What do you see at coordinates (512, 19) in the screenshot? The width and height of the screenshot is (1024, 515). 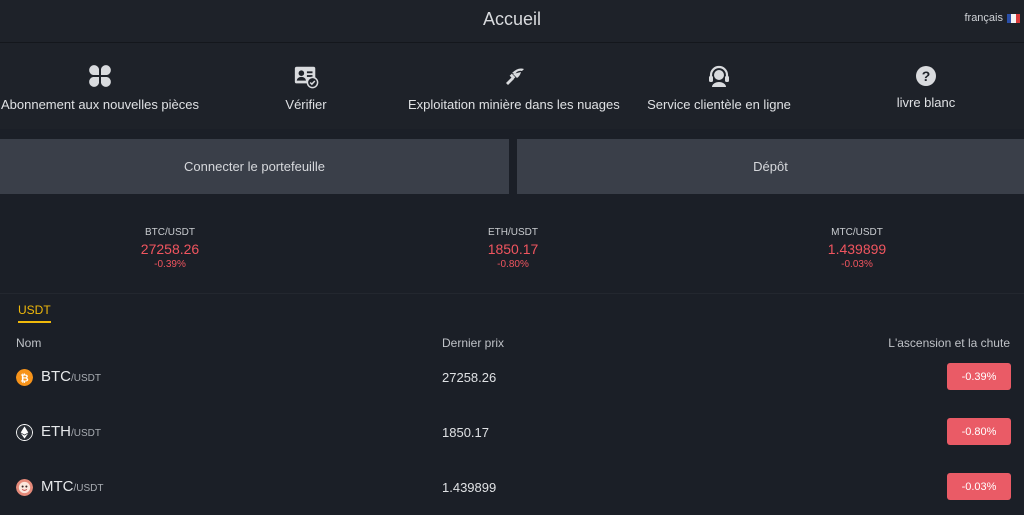 I see `page-title: Accueil` at bounding box center [512, 19].